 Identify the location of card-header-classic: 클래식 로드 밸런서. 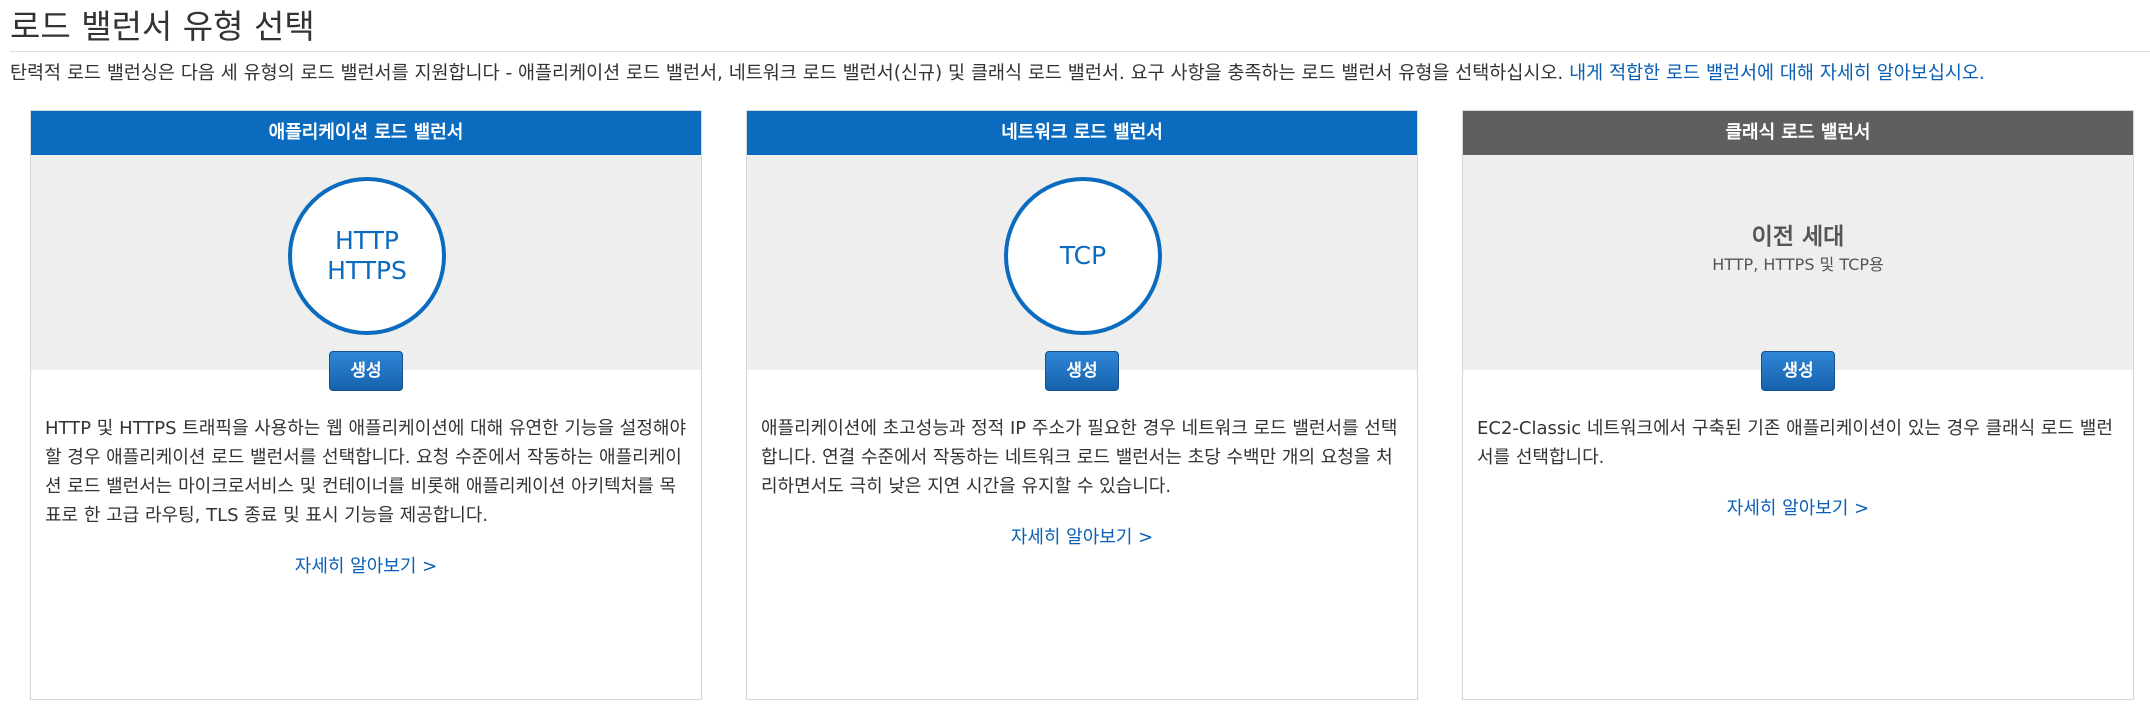
(1798, 133).